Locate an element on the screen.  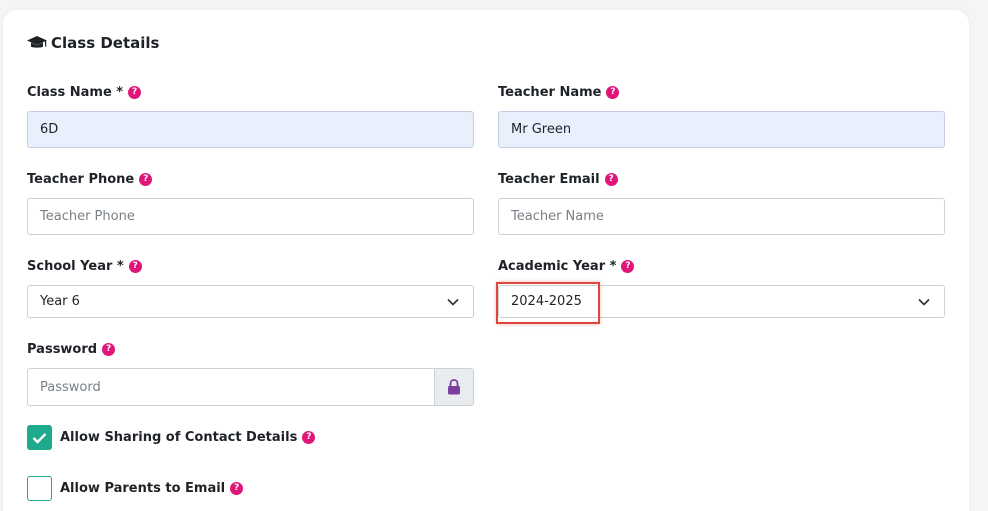
lock-icon is located at coordinates (454, 387).